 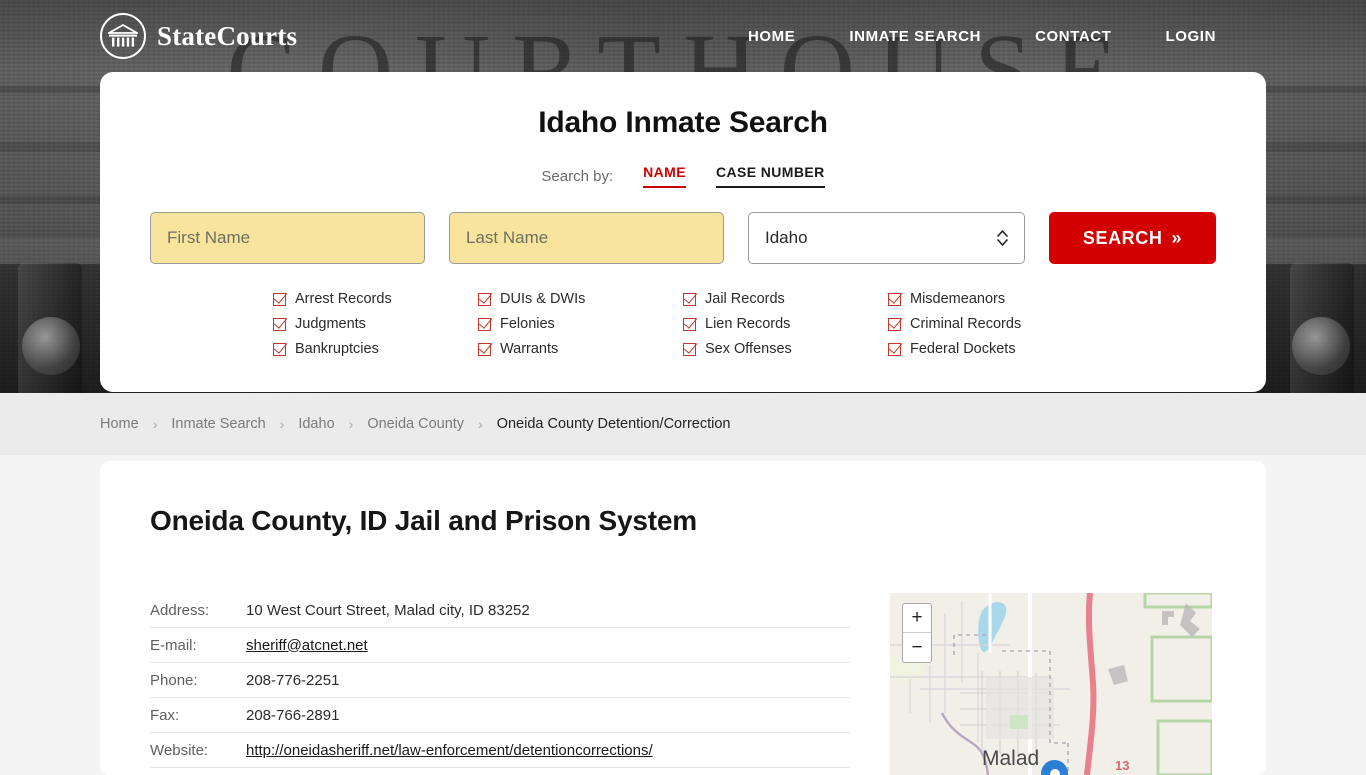 I want to click on record-type-label: Bankruptcies, so click(x=337, y=349).